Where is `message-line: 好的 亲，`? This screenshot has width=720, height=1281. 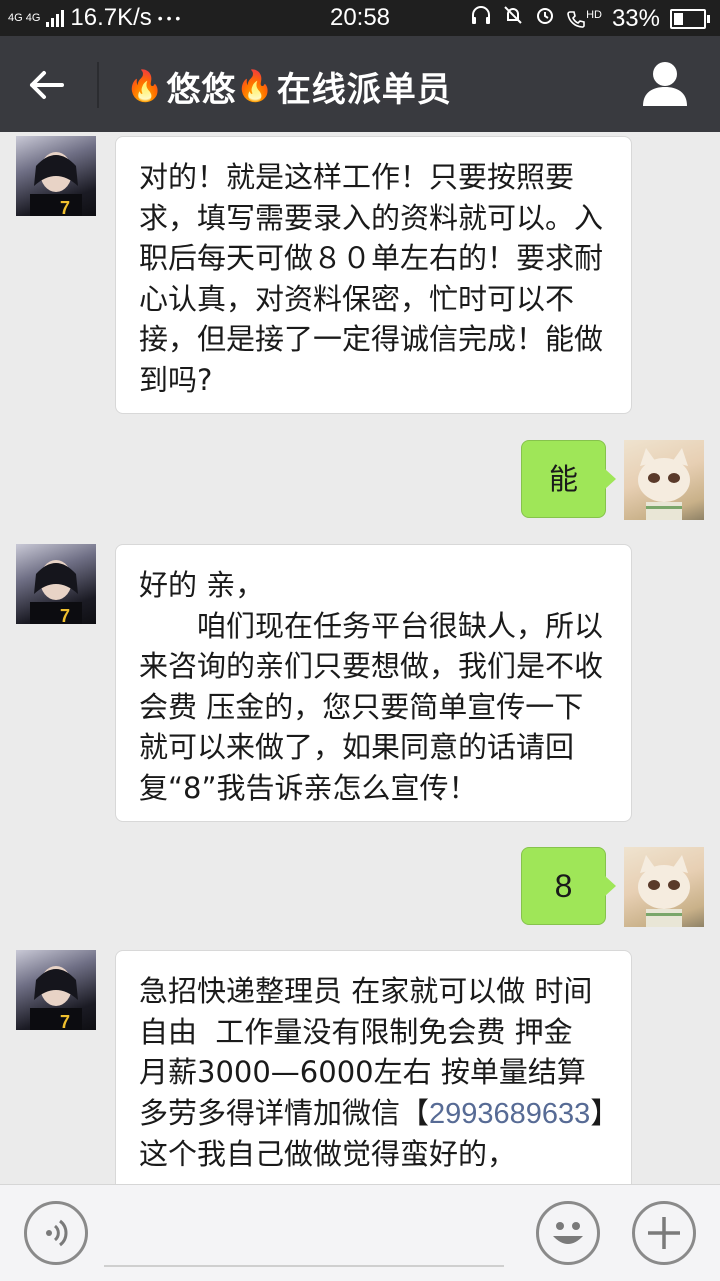 message-line: 好的 亲， is located at coordinates (202, 585).